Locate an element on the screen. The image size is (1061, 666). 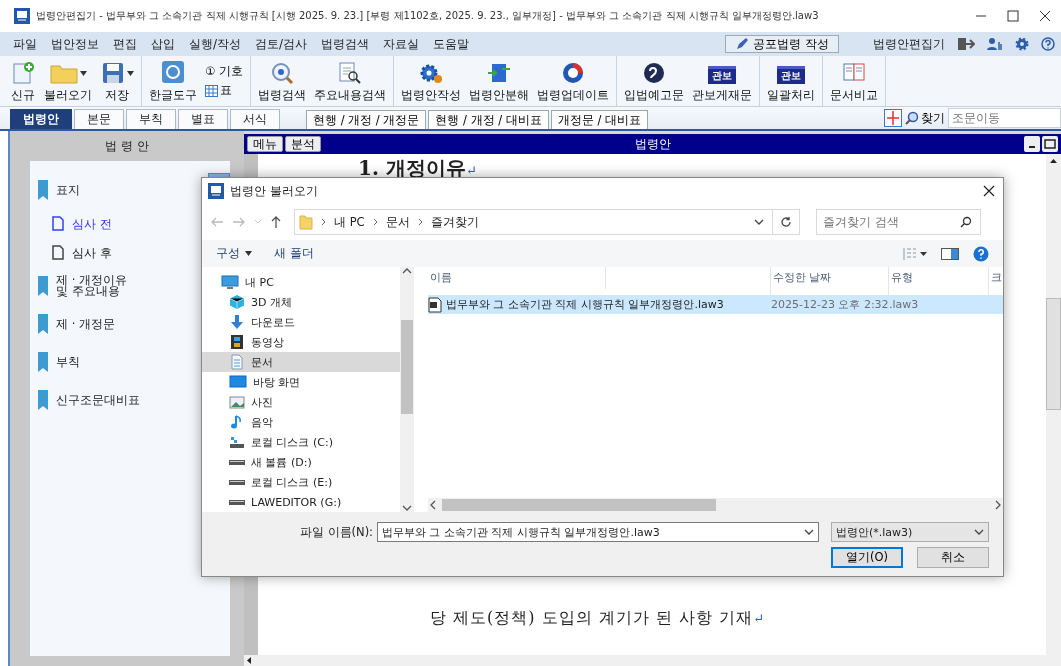
panel-button: 메뉴 is located at coordinates (265, 144).